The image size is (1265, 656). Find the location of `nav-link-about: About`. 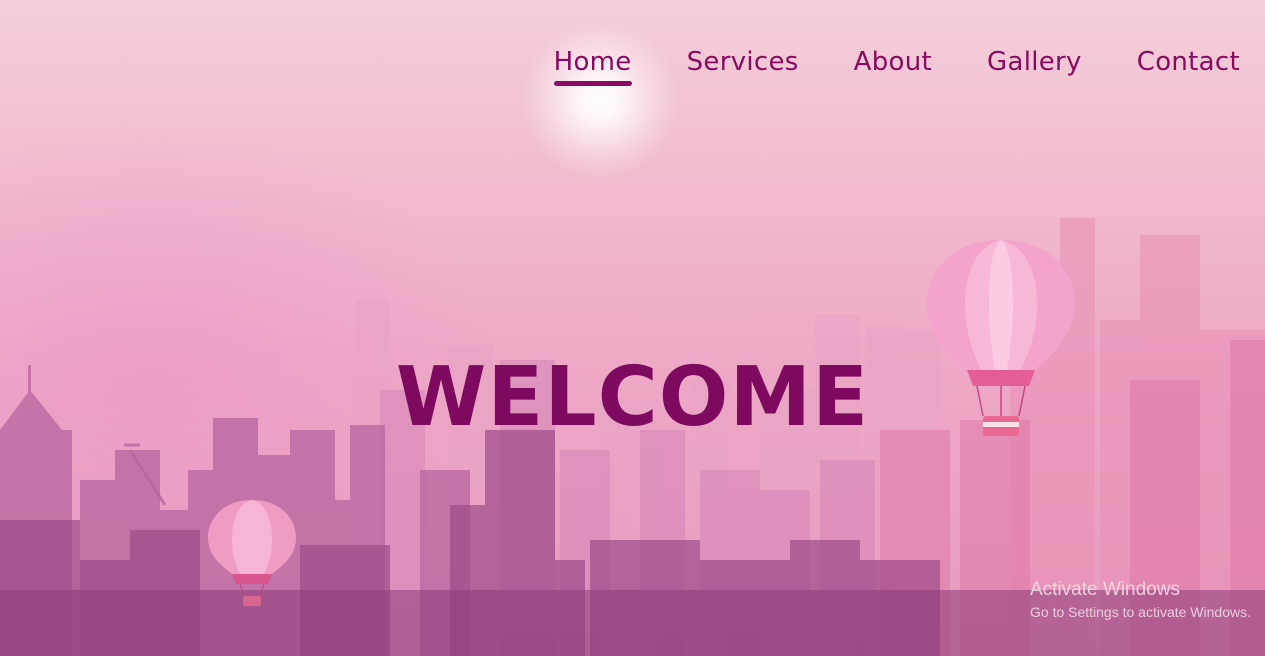

nav-link-about: About is located at coordinates (893, 62).